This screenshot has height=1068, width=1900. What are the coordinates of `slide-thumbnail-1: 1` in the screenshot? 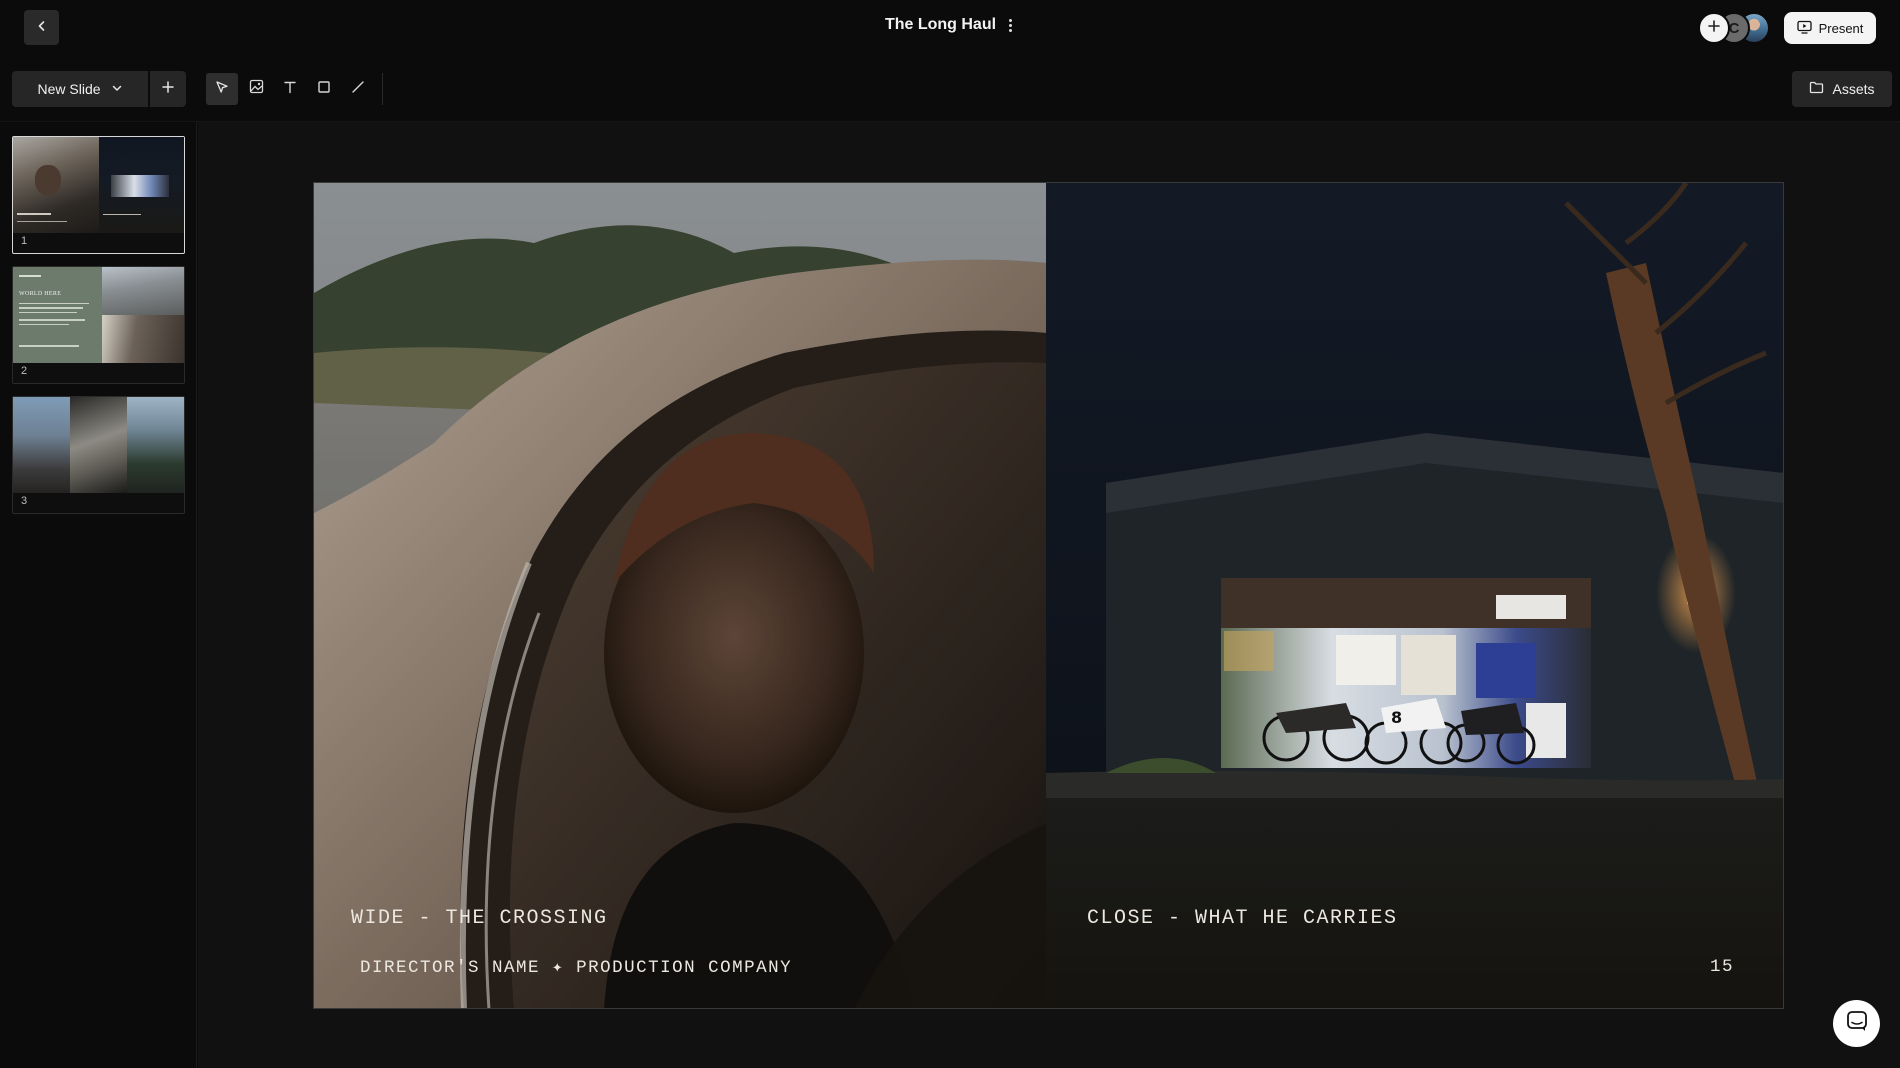 It's located at (98, 195).